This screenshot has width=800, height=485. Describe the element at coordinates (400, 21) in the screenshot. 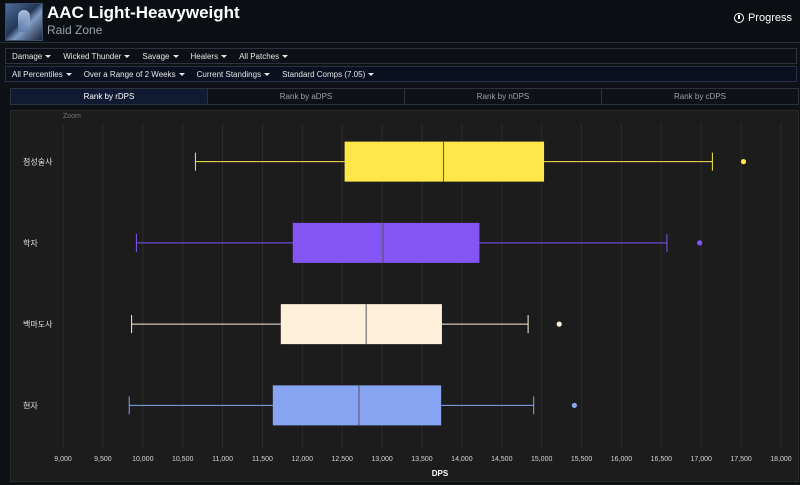

I see `zone-header: AAC Light-Heavyweight Raid Zone Progress` at that location.